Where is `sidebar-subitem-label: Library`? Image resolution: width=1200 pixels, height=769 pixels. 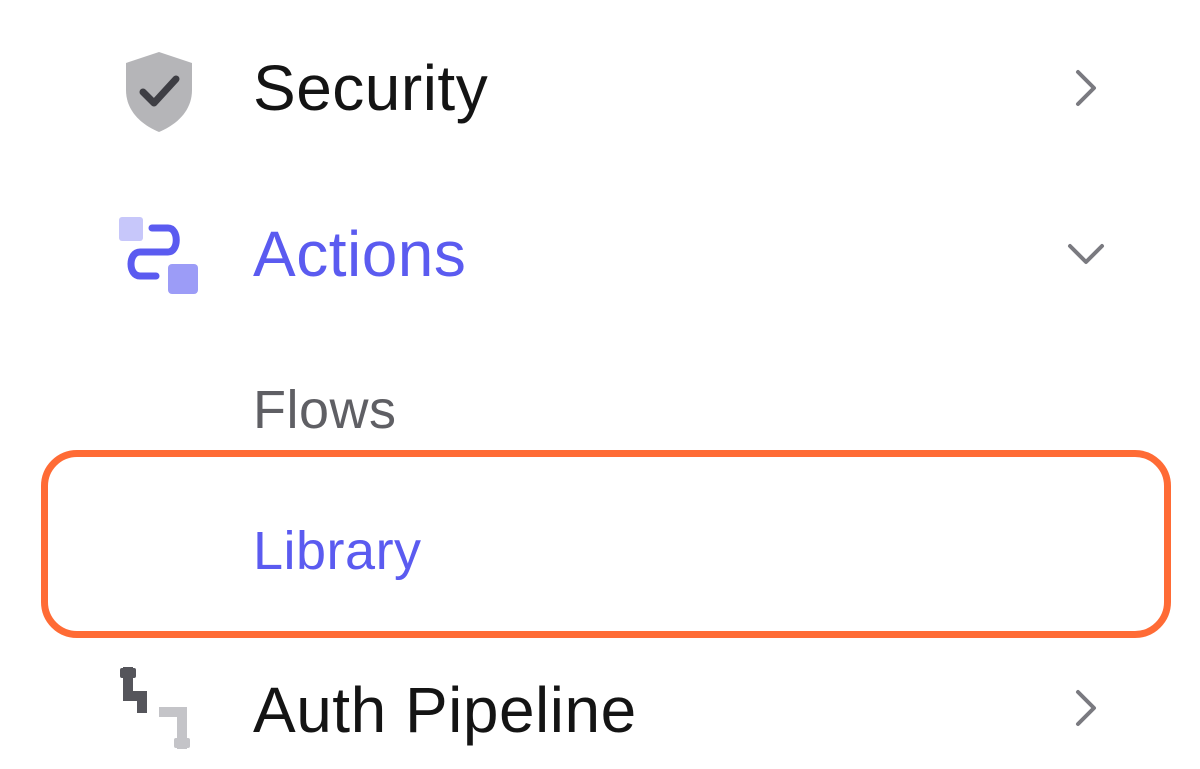 sidebar-subitem-label: Library is located at coordinates (337, 551).